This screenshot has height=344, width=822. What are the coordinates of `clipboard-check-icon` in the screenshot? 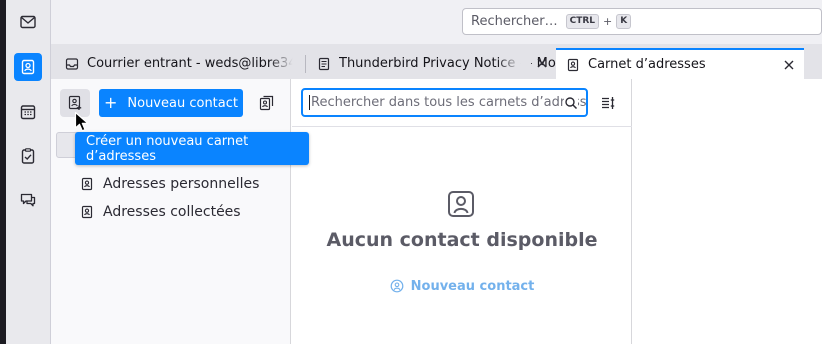 It's located at (28, 156).